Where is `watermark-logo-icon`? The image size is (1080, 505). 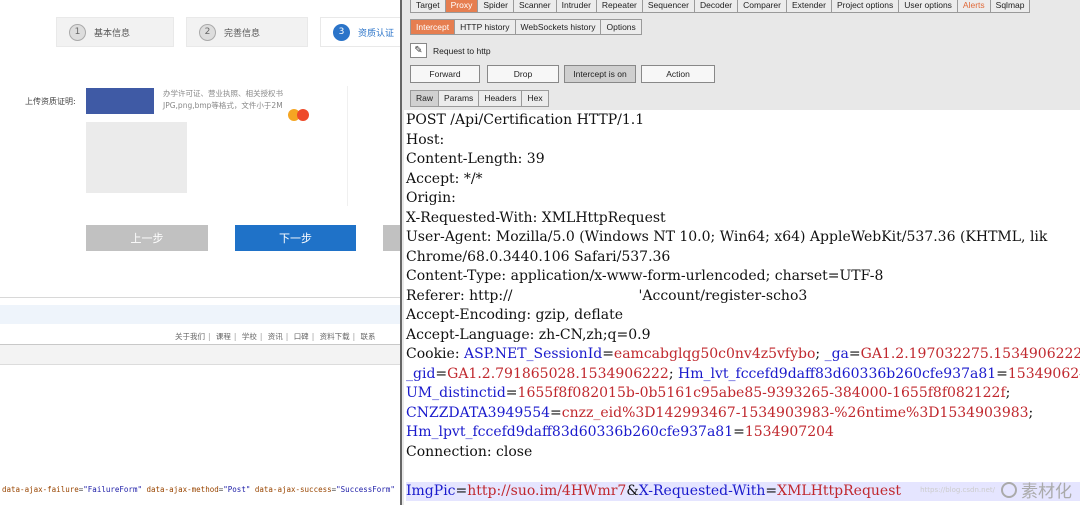
watermark-logo-icon is located at coordinates (1009, 489).